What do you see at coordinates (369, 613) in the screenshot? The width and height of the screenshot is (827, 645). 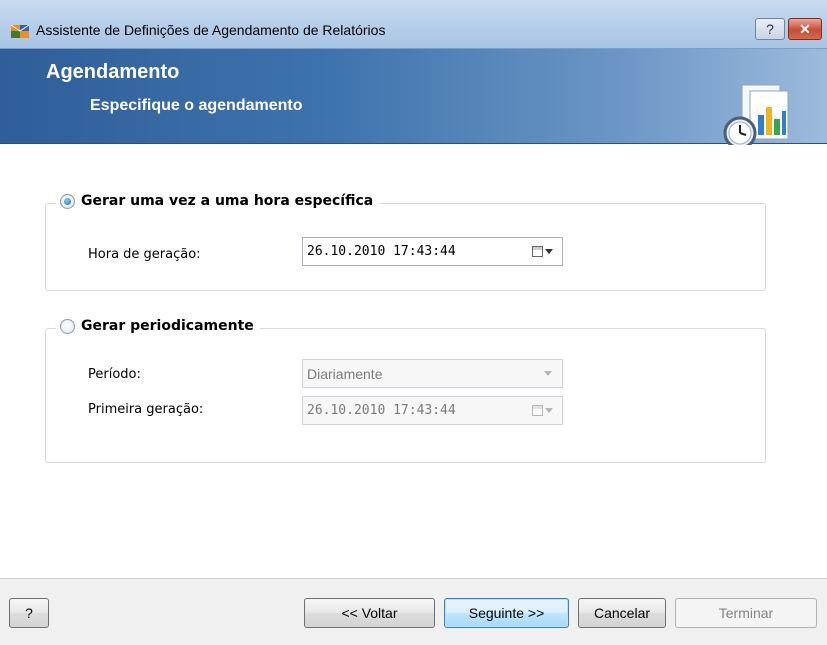 I see `back-button: << Voltar` at bounding box center [369, 613].